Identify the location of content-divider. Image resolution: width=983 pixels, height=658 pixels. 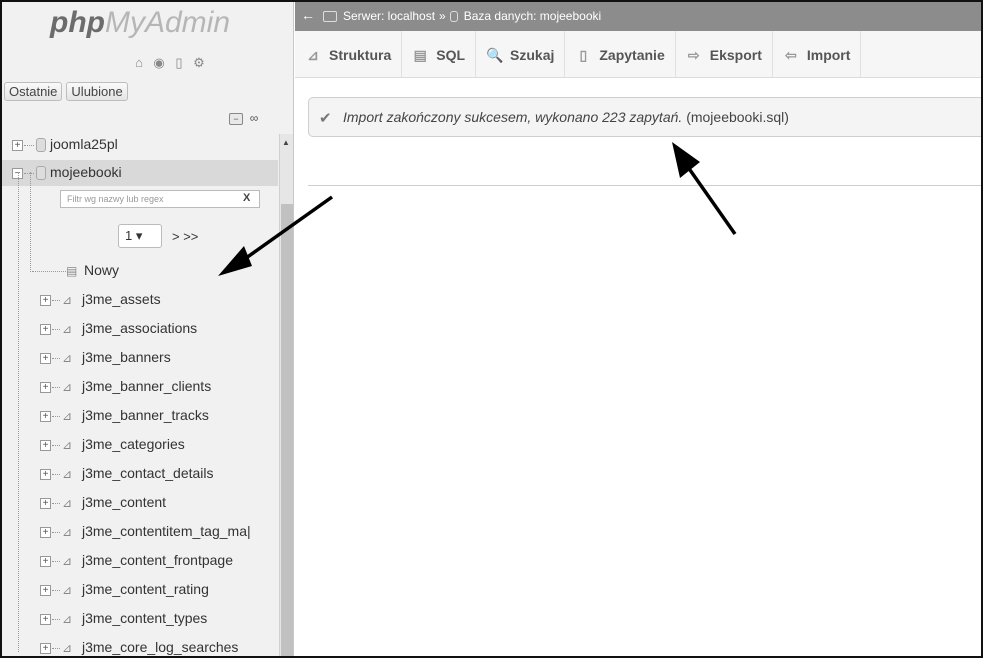
(645, 185).